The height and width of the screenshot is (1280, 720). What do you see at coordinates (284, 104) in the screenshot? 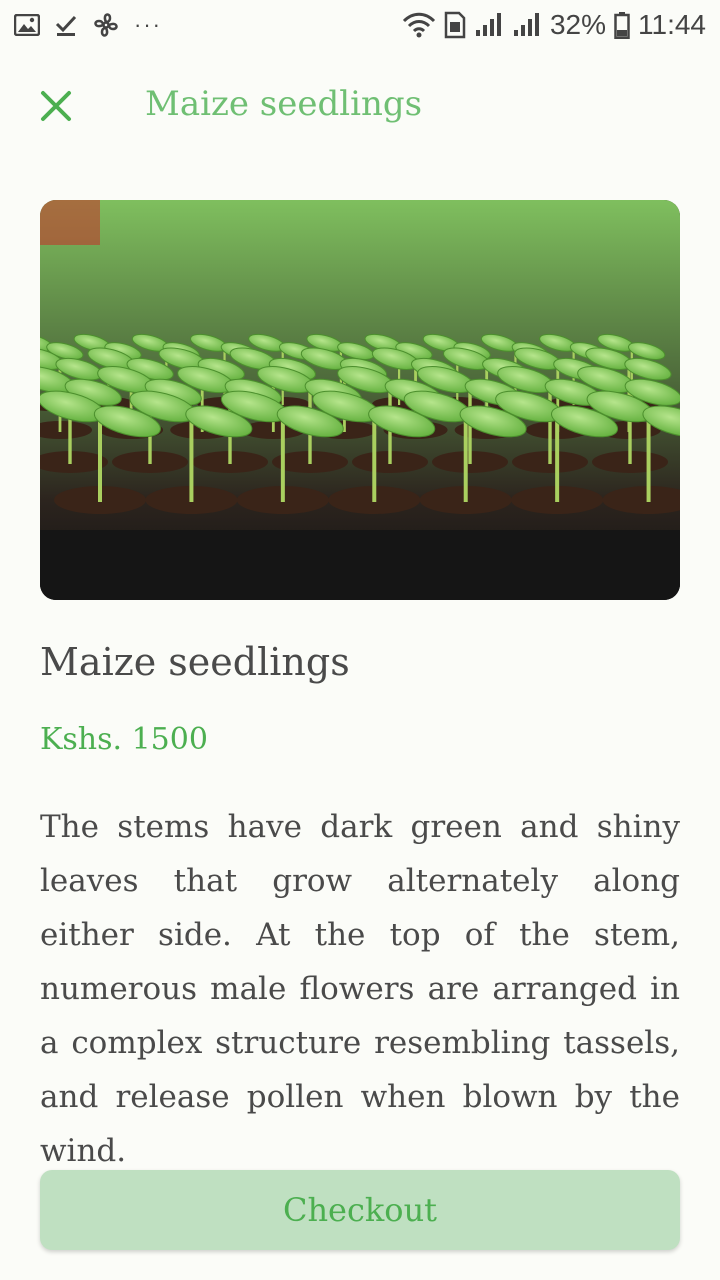
I see `page-title: Maize seedlings` at bounding box center [284, 104].